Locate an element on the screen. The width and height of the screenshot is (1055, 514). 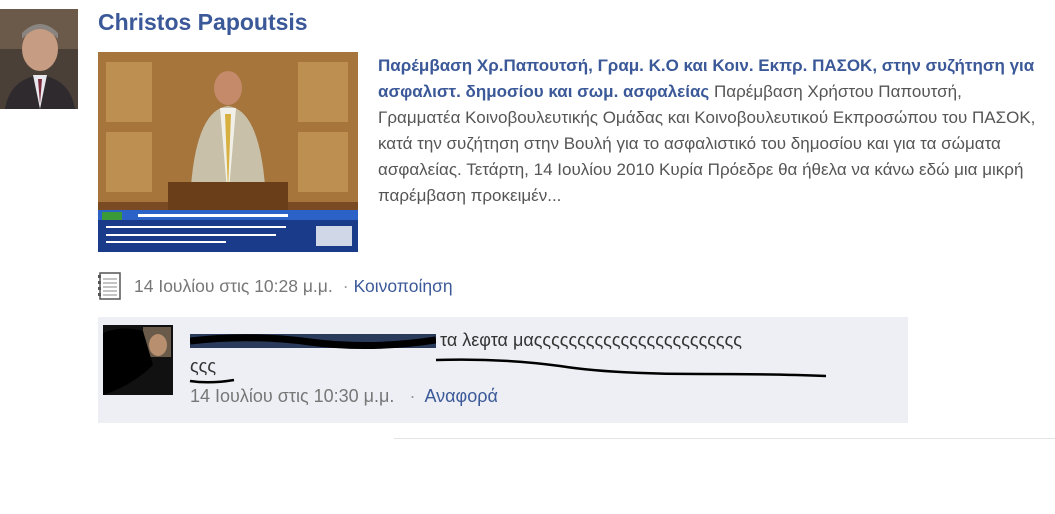
commenter-avatar is located at coordinates (138, 360).